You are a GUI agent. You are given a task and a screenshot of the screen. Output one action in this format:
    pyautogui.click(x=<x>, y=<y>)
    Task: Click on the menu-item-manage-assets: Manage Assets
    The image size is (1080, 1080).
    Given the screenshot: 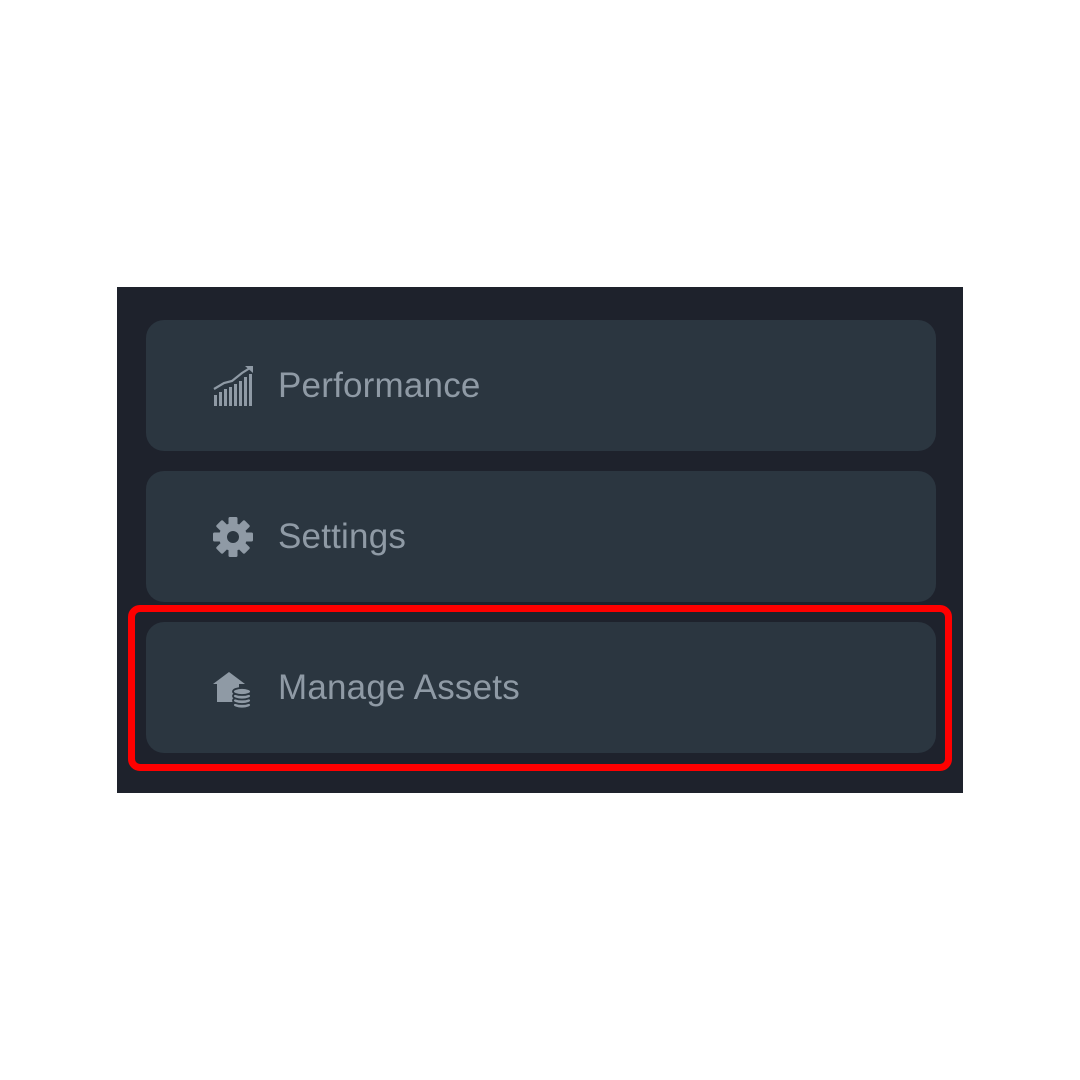 What is the action you would take?
    pyautogui.click(x=541, y=687)
    